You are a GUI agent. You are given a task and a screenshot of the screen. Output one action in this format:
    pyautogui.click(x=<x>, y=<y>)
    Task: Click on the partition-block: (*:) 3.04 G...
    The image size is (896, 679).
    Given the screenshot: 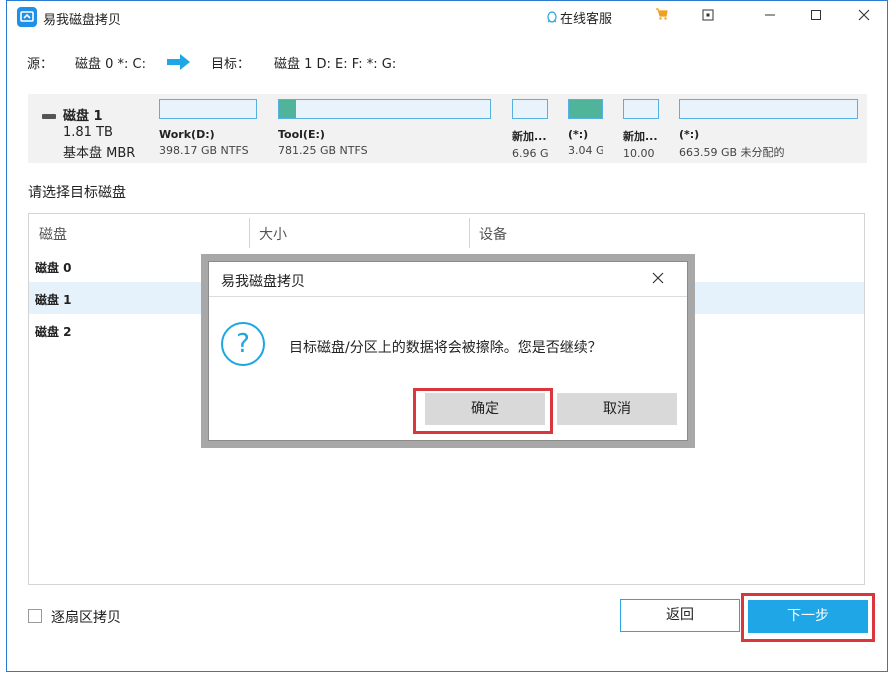 What is the action you would take?
    pyautogui.click(x=585, y=128)
    